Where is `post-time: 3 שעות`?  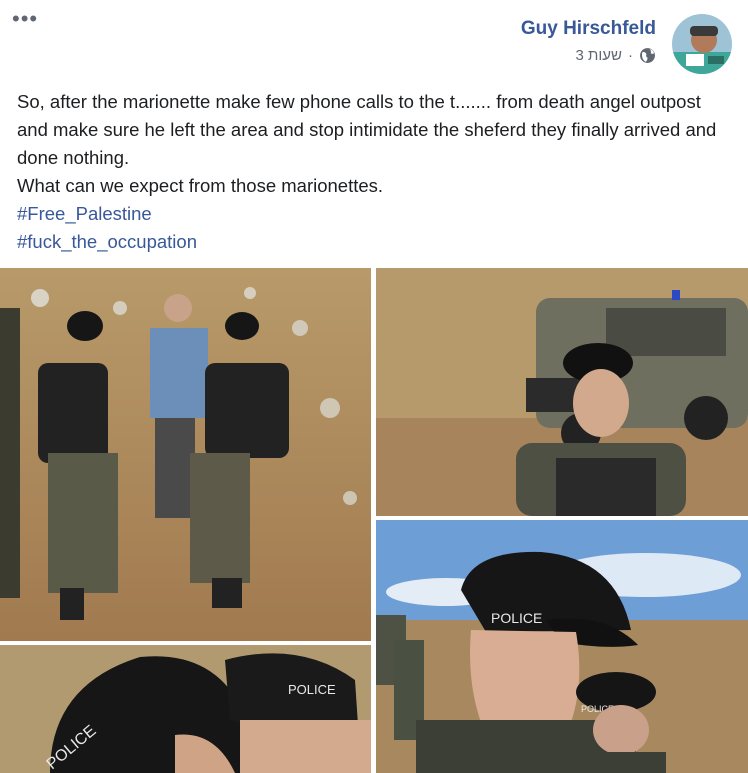
post-time: 3 שעות is located at coordinates (599, 55).